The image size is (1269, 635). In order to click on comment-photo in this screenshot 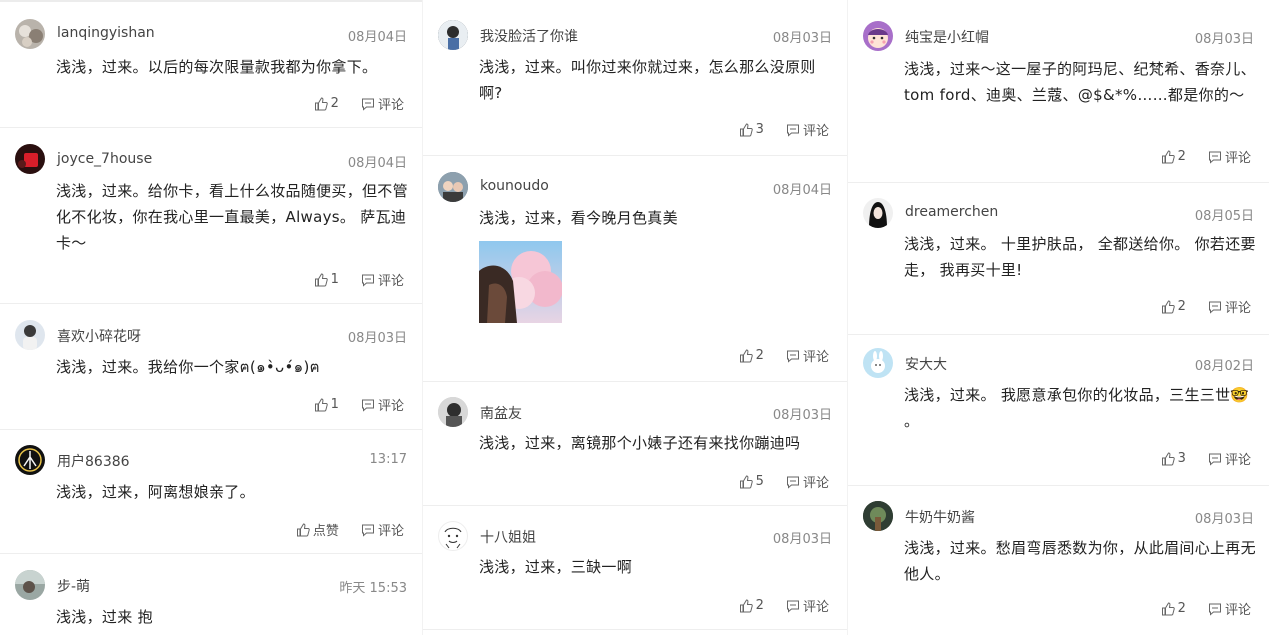, I will do `click(520, 282)`.